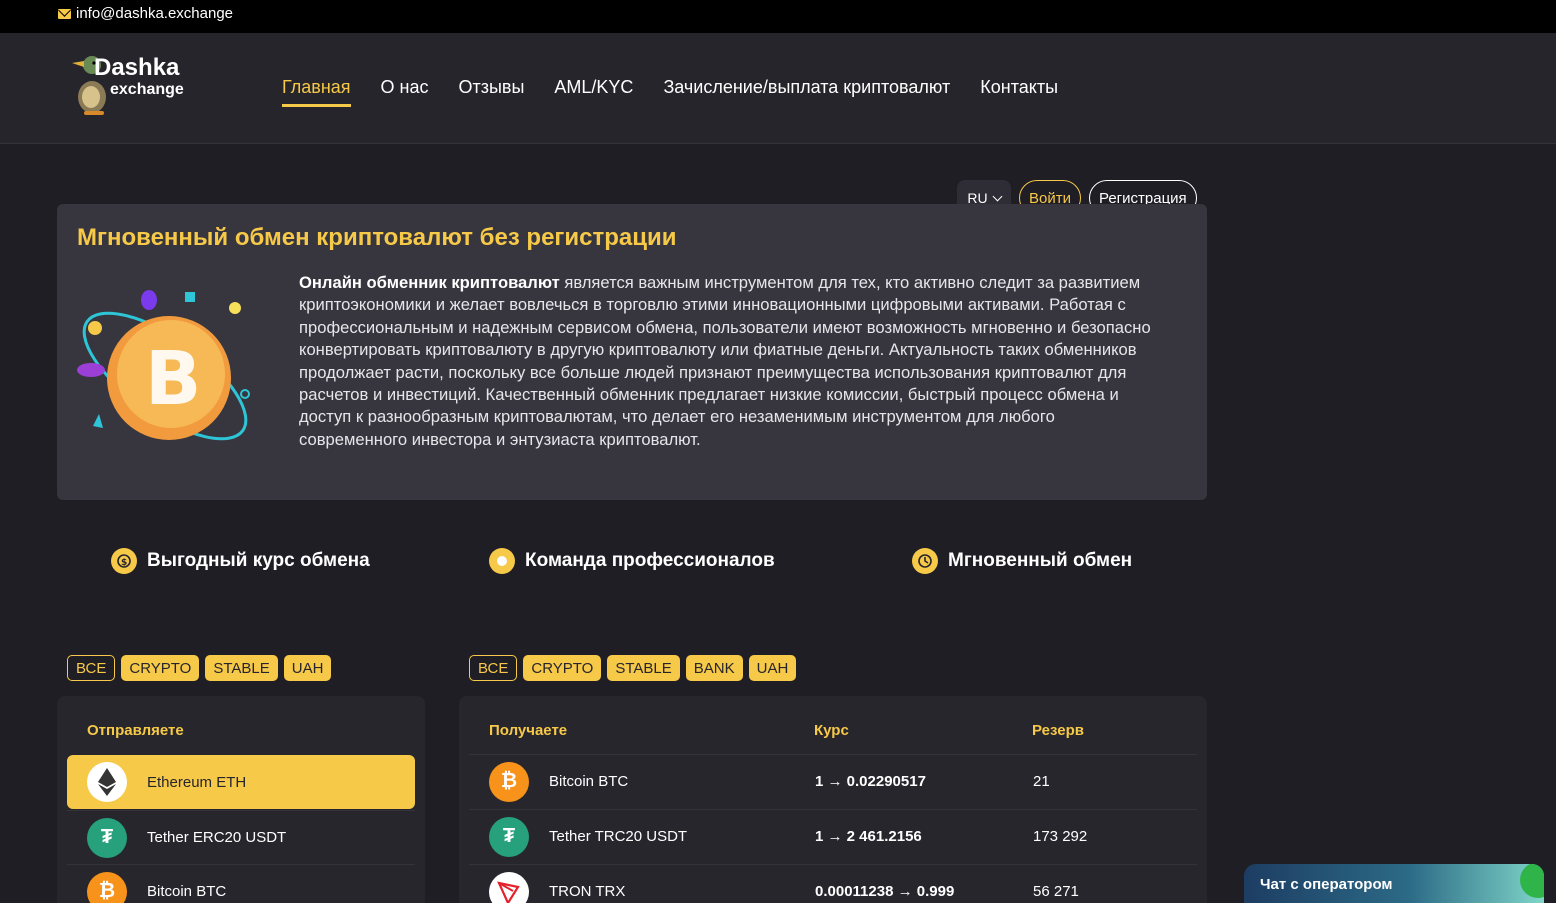 This screenshot has width=1556, height=903. Describe the element at coordinates (870, 781) in the screenshot. I see `receive-row-rate: 1 → 0.02290517` at that location.